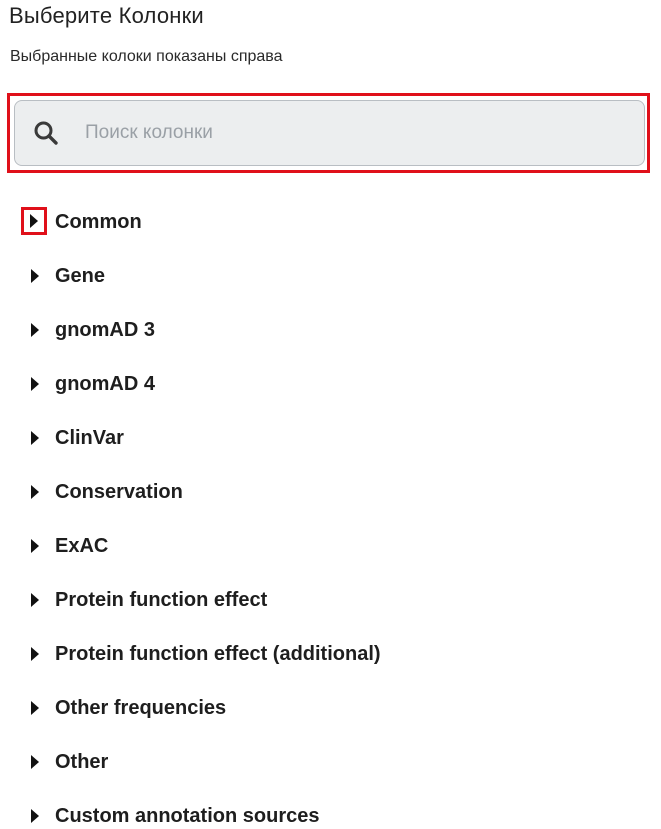 This screenshot has height=829, width=661. I want to click on search-field, so click(329, 133).